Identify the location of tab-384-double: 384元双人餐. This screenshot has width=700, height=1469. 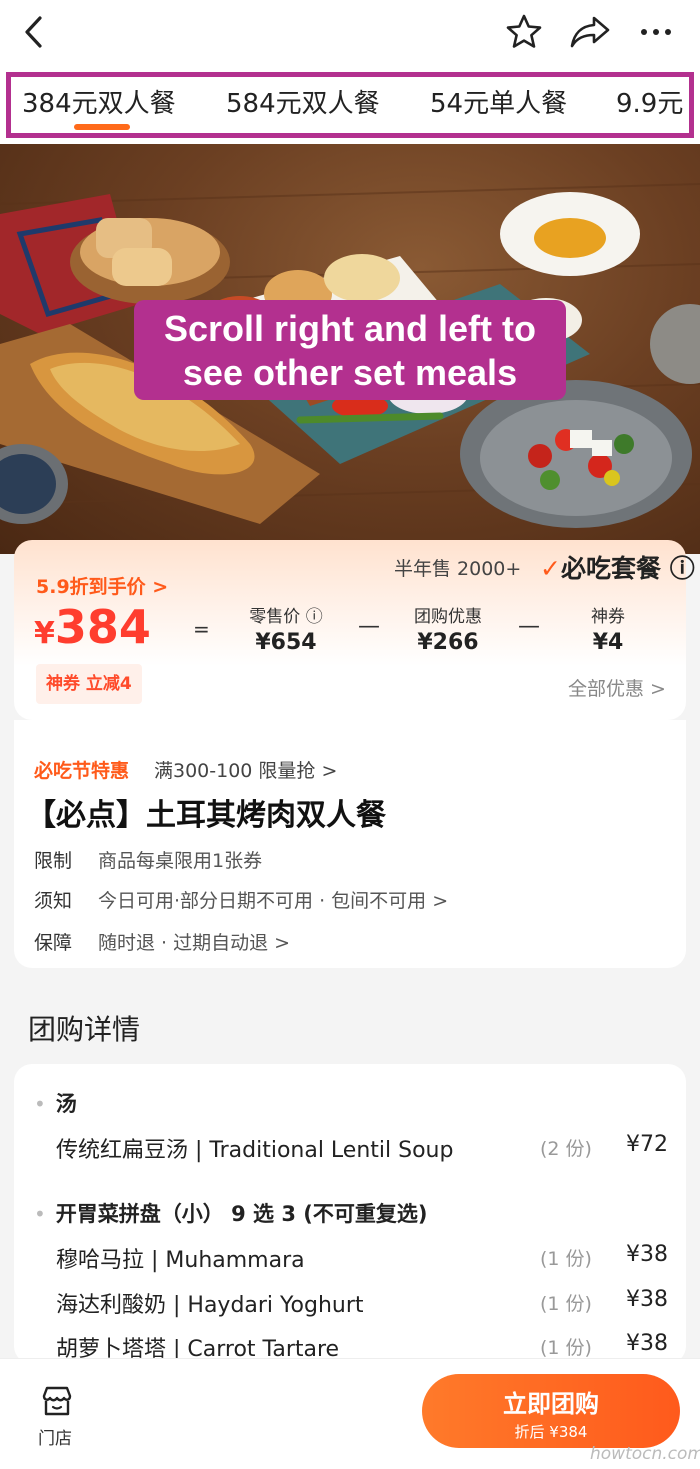
(99, 101).